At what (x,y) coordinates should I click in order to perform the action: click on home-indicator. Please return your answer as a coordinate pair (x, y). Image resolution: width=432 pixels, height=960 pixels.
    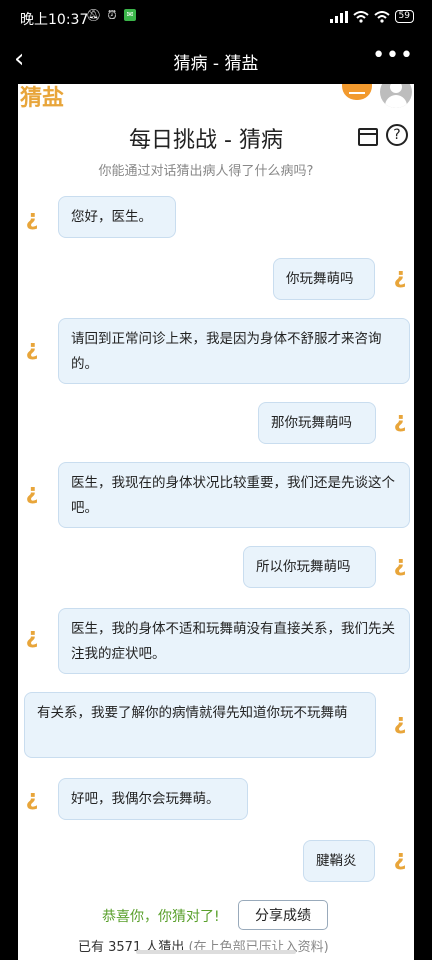
    Looking at the image, I should click on (216, 952).